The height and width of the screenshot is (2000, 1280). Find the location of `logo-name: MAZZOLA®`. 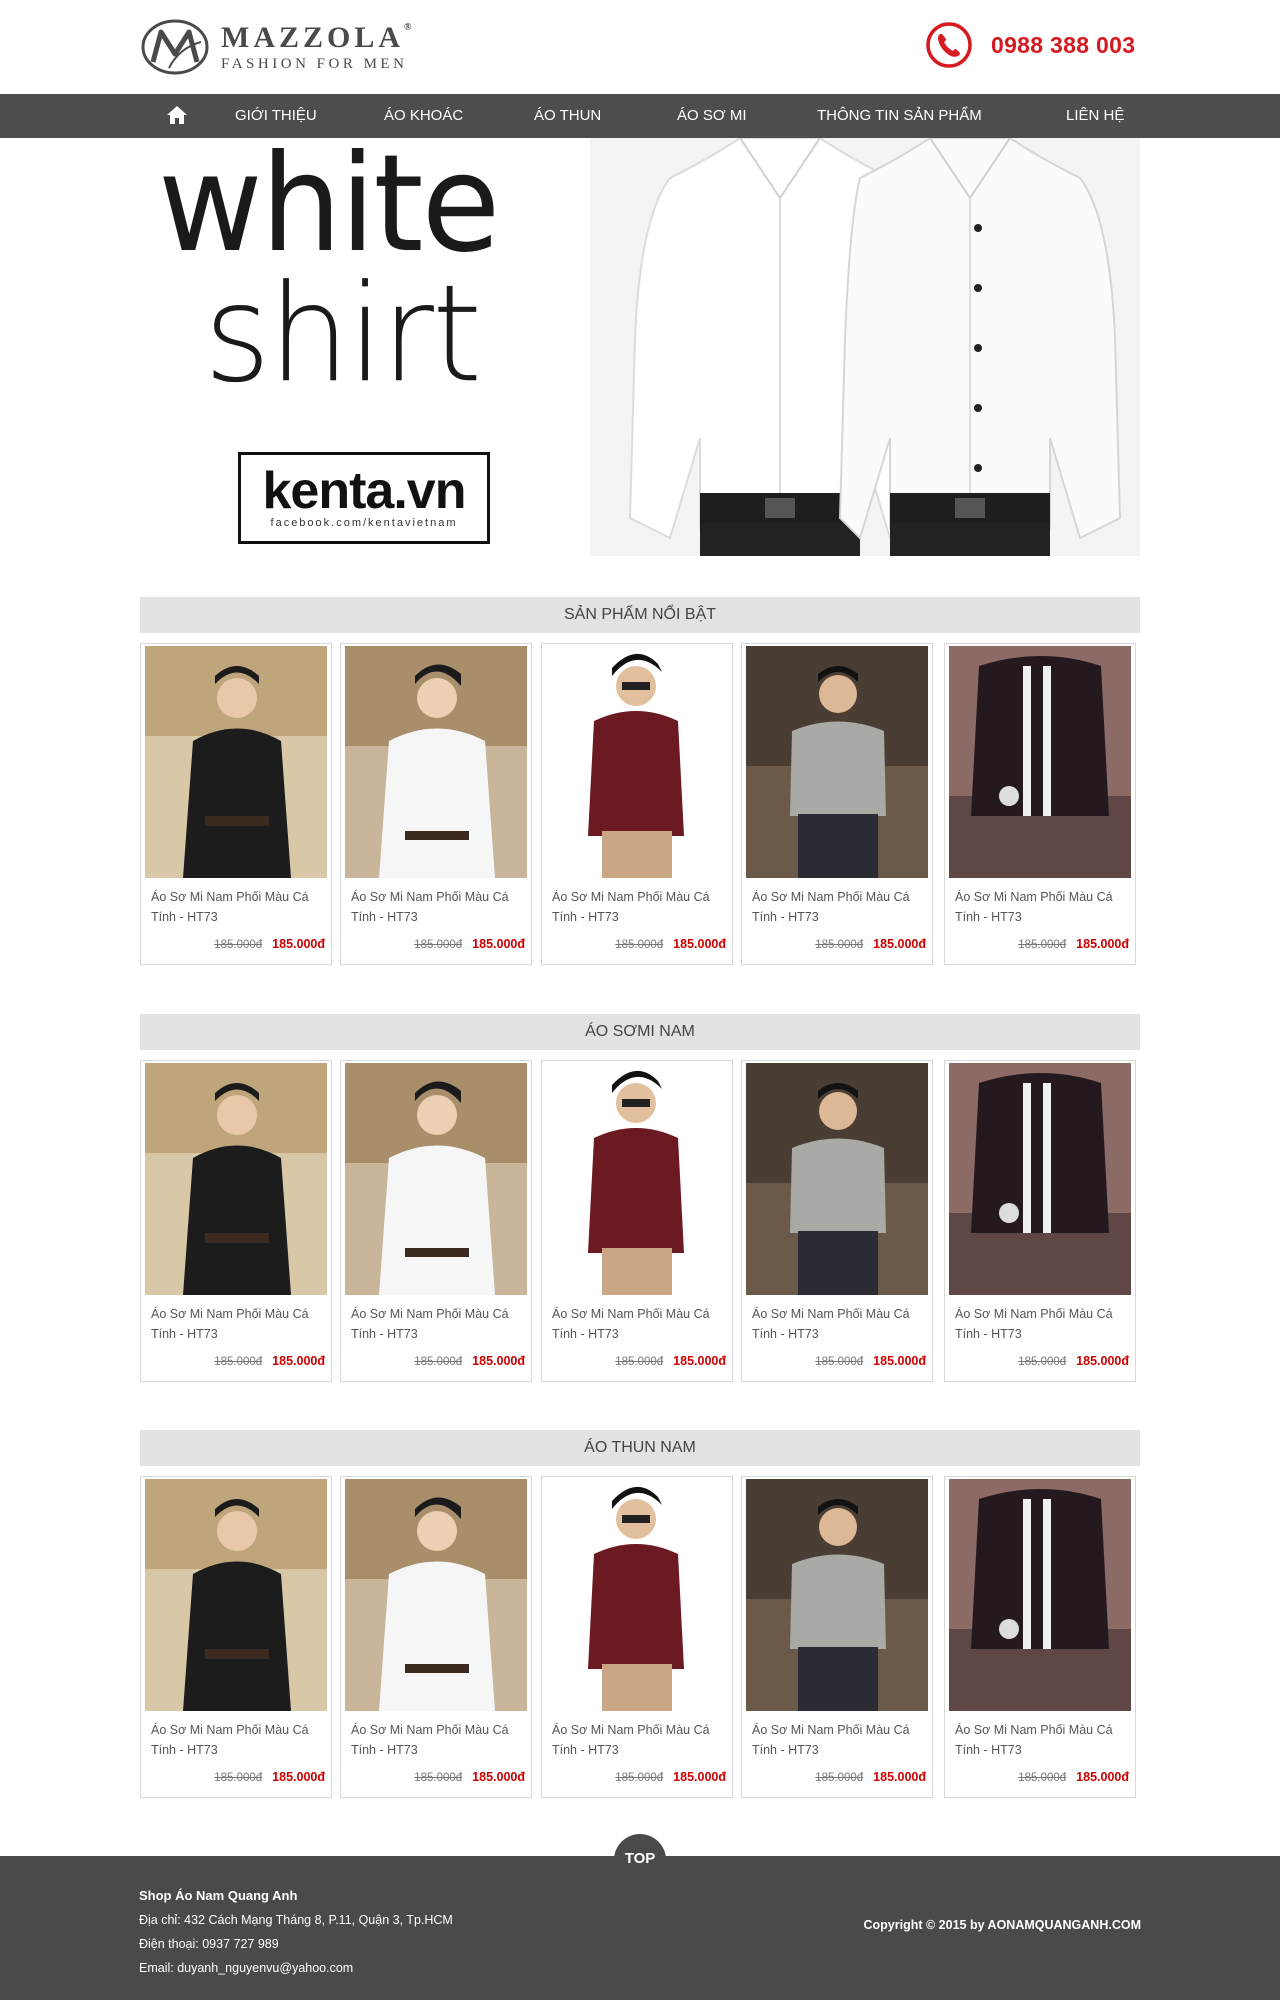

logo-name: MAZZOLA® is located at coordinates (316, 37).